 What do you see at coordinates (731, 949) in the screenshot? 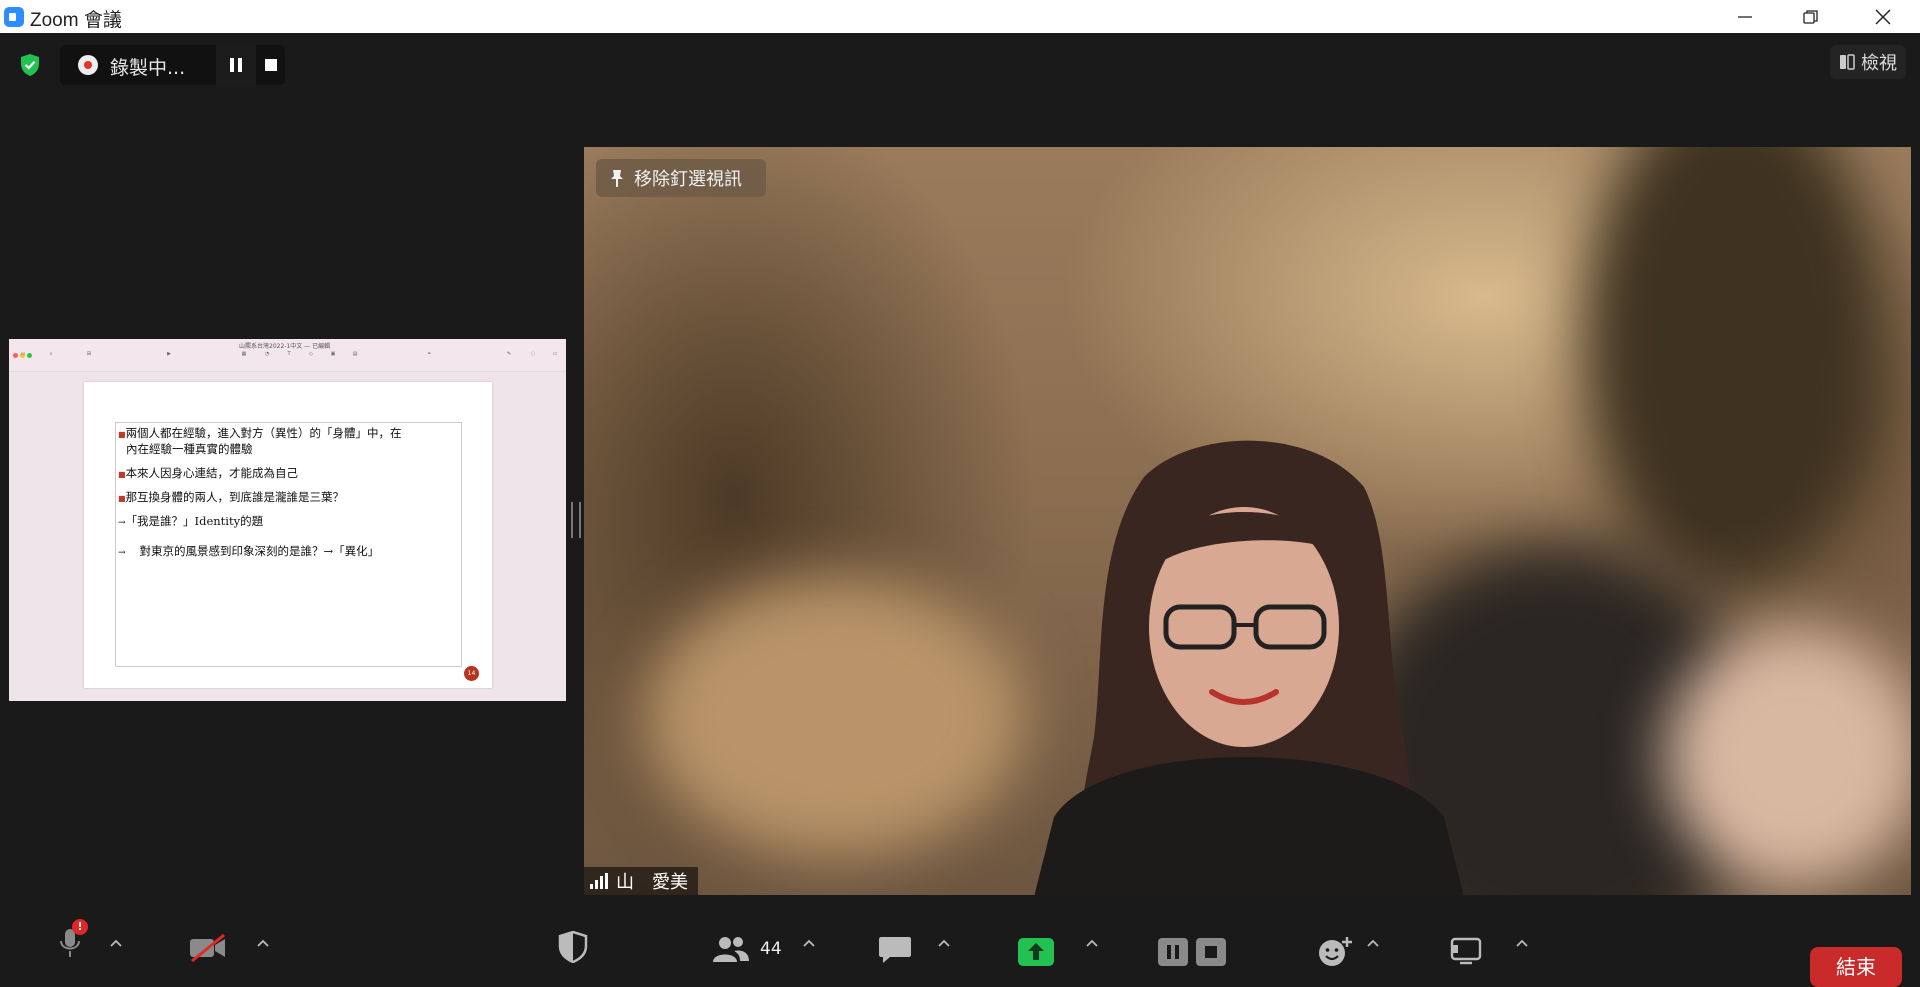
I see `participants-icon` at bounding box center [731, 949].